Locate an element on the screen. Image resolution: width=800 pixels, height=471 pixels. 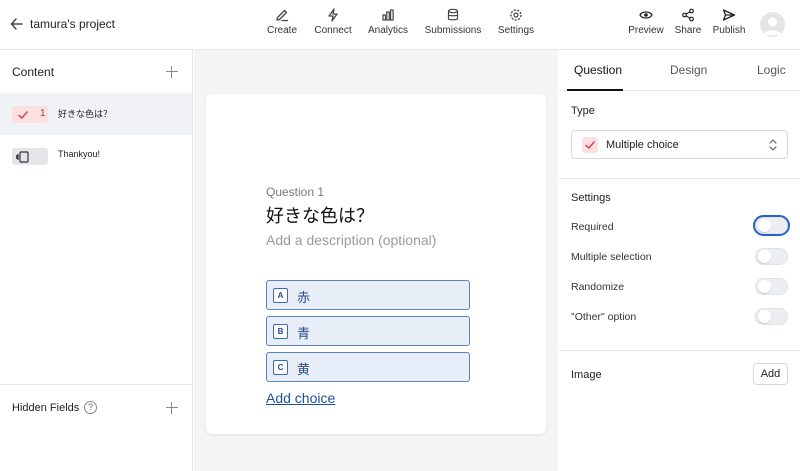
question-number-label: Question 1 is located at coordinates (295, 192).